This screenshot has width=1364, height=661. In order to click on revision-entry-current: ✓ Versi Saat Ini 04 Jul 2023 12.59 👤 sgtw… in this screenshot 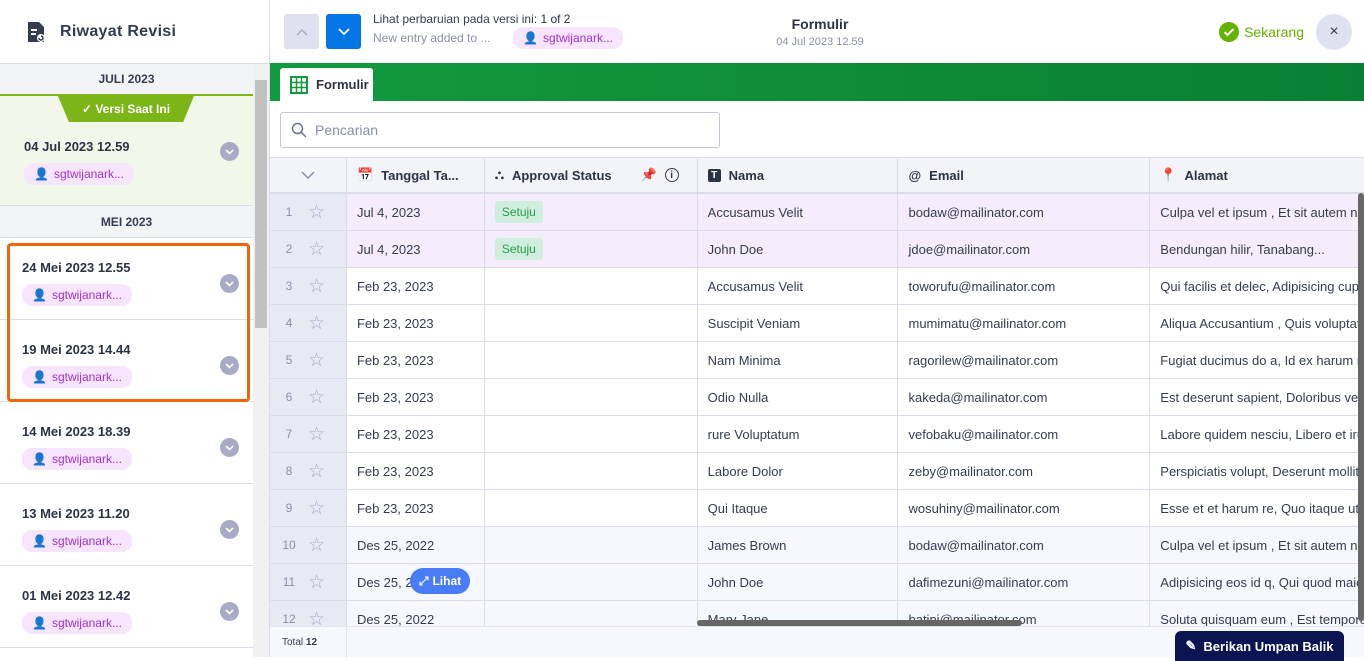, I will do `click(126, 151)`.